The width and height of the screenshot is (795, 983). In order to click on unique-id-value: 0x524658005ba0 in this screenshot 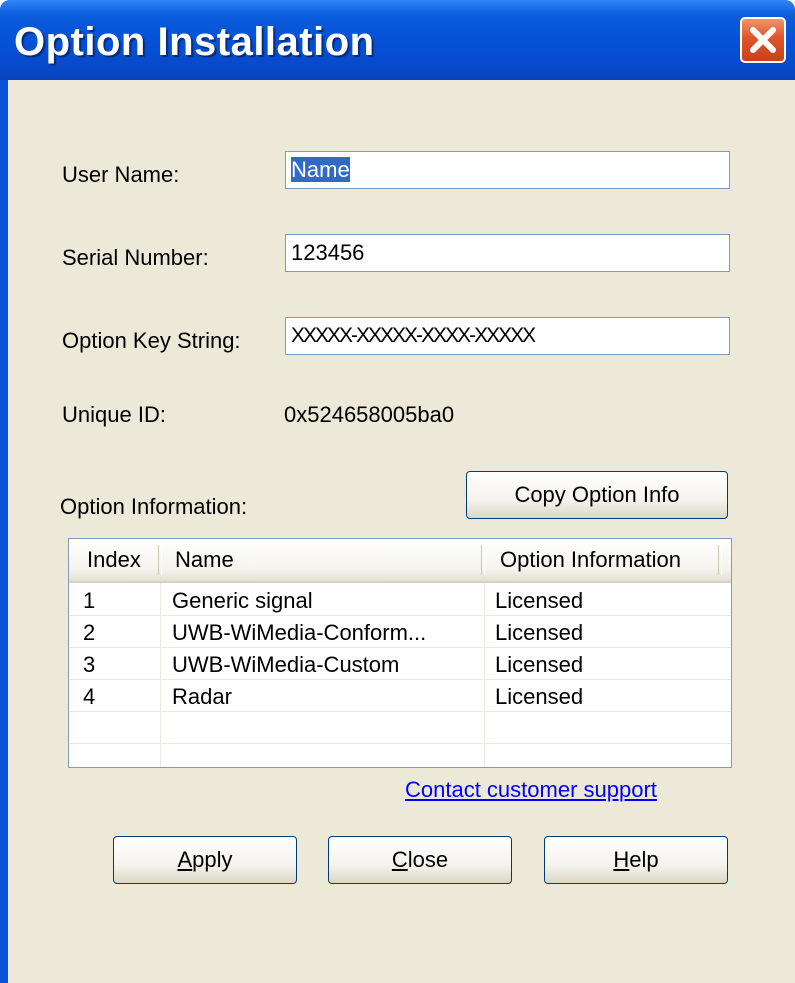, I will do `click(369, 414)`.